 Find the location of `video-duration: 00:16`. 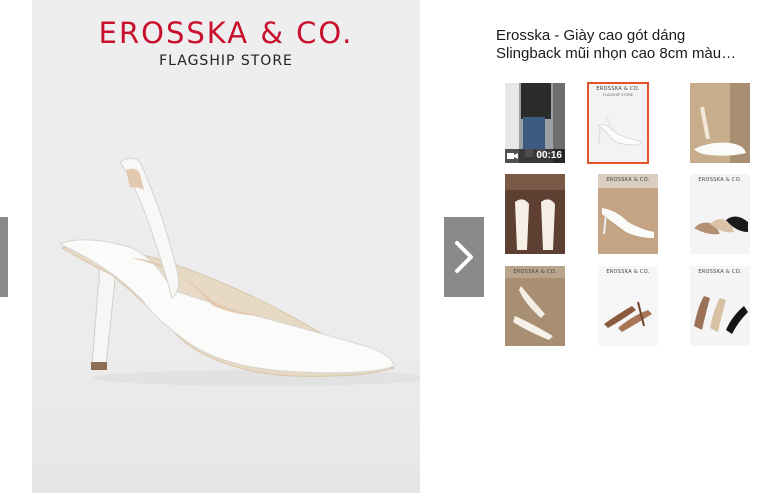

video-duration: 00:16 is located at coordinates (549, 155).